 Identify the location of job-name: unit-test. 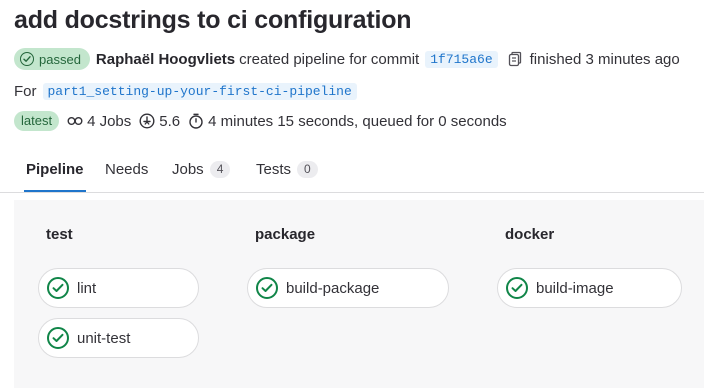
(104, 338).